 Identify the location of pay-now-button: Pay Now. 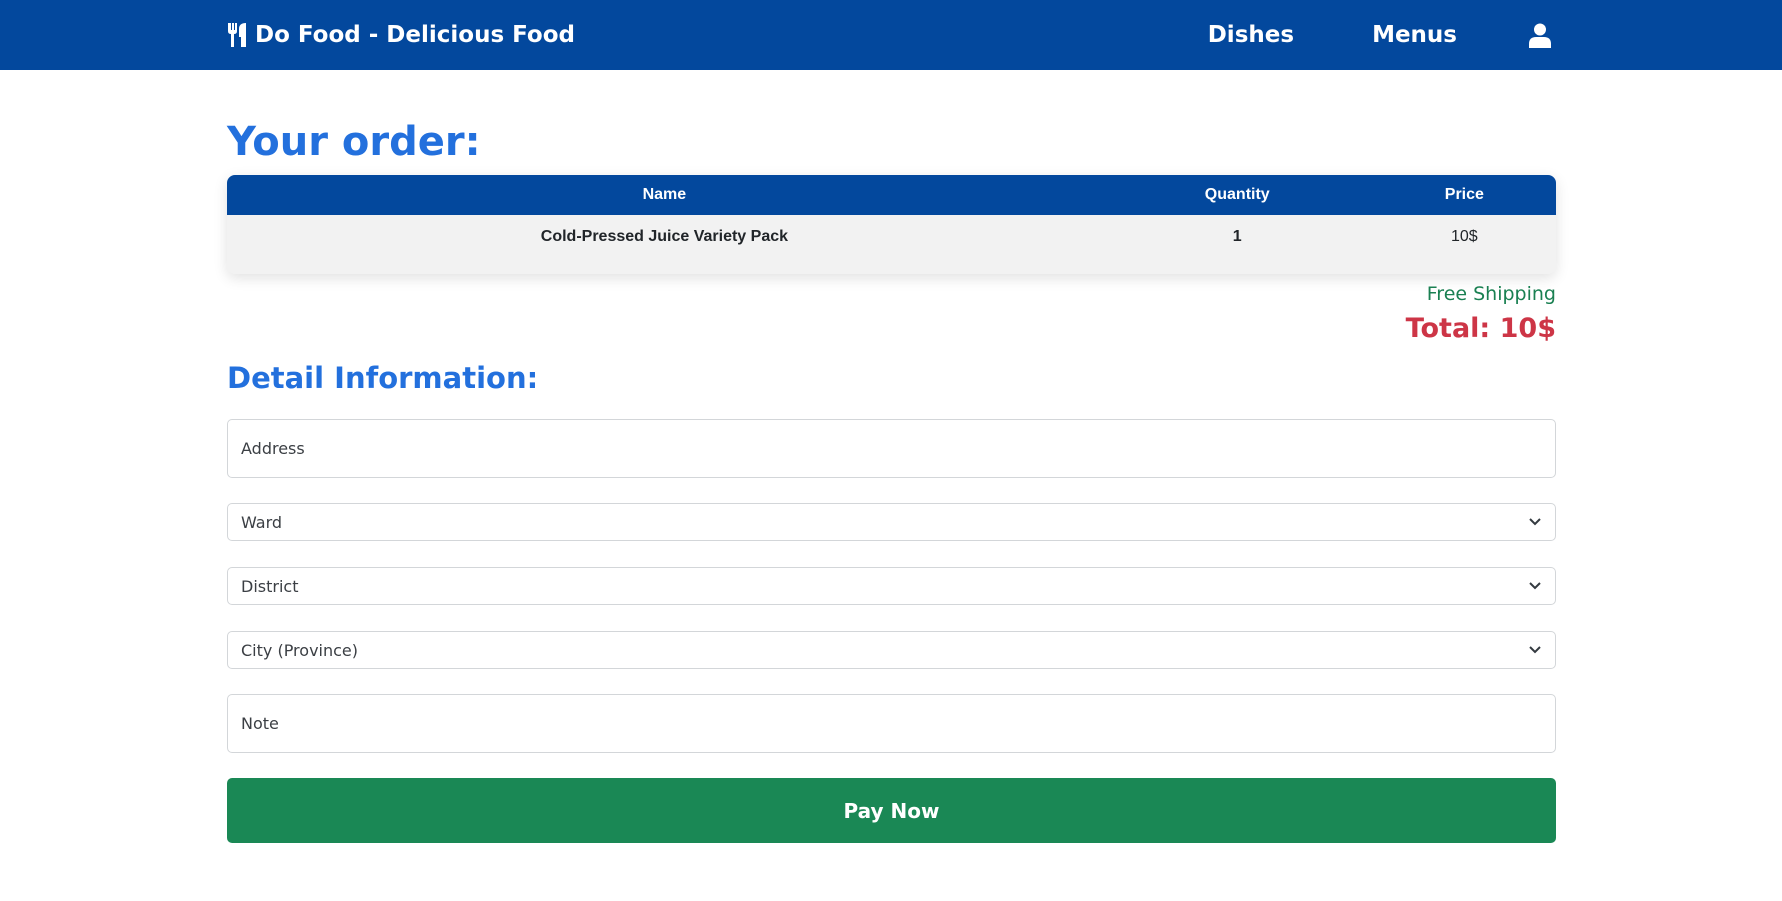
(891, 811).